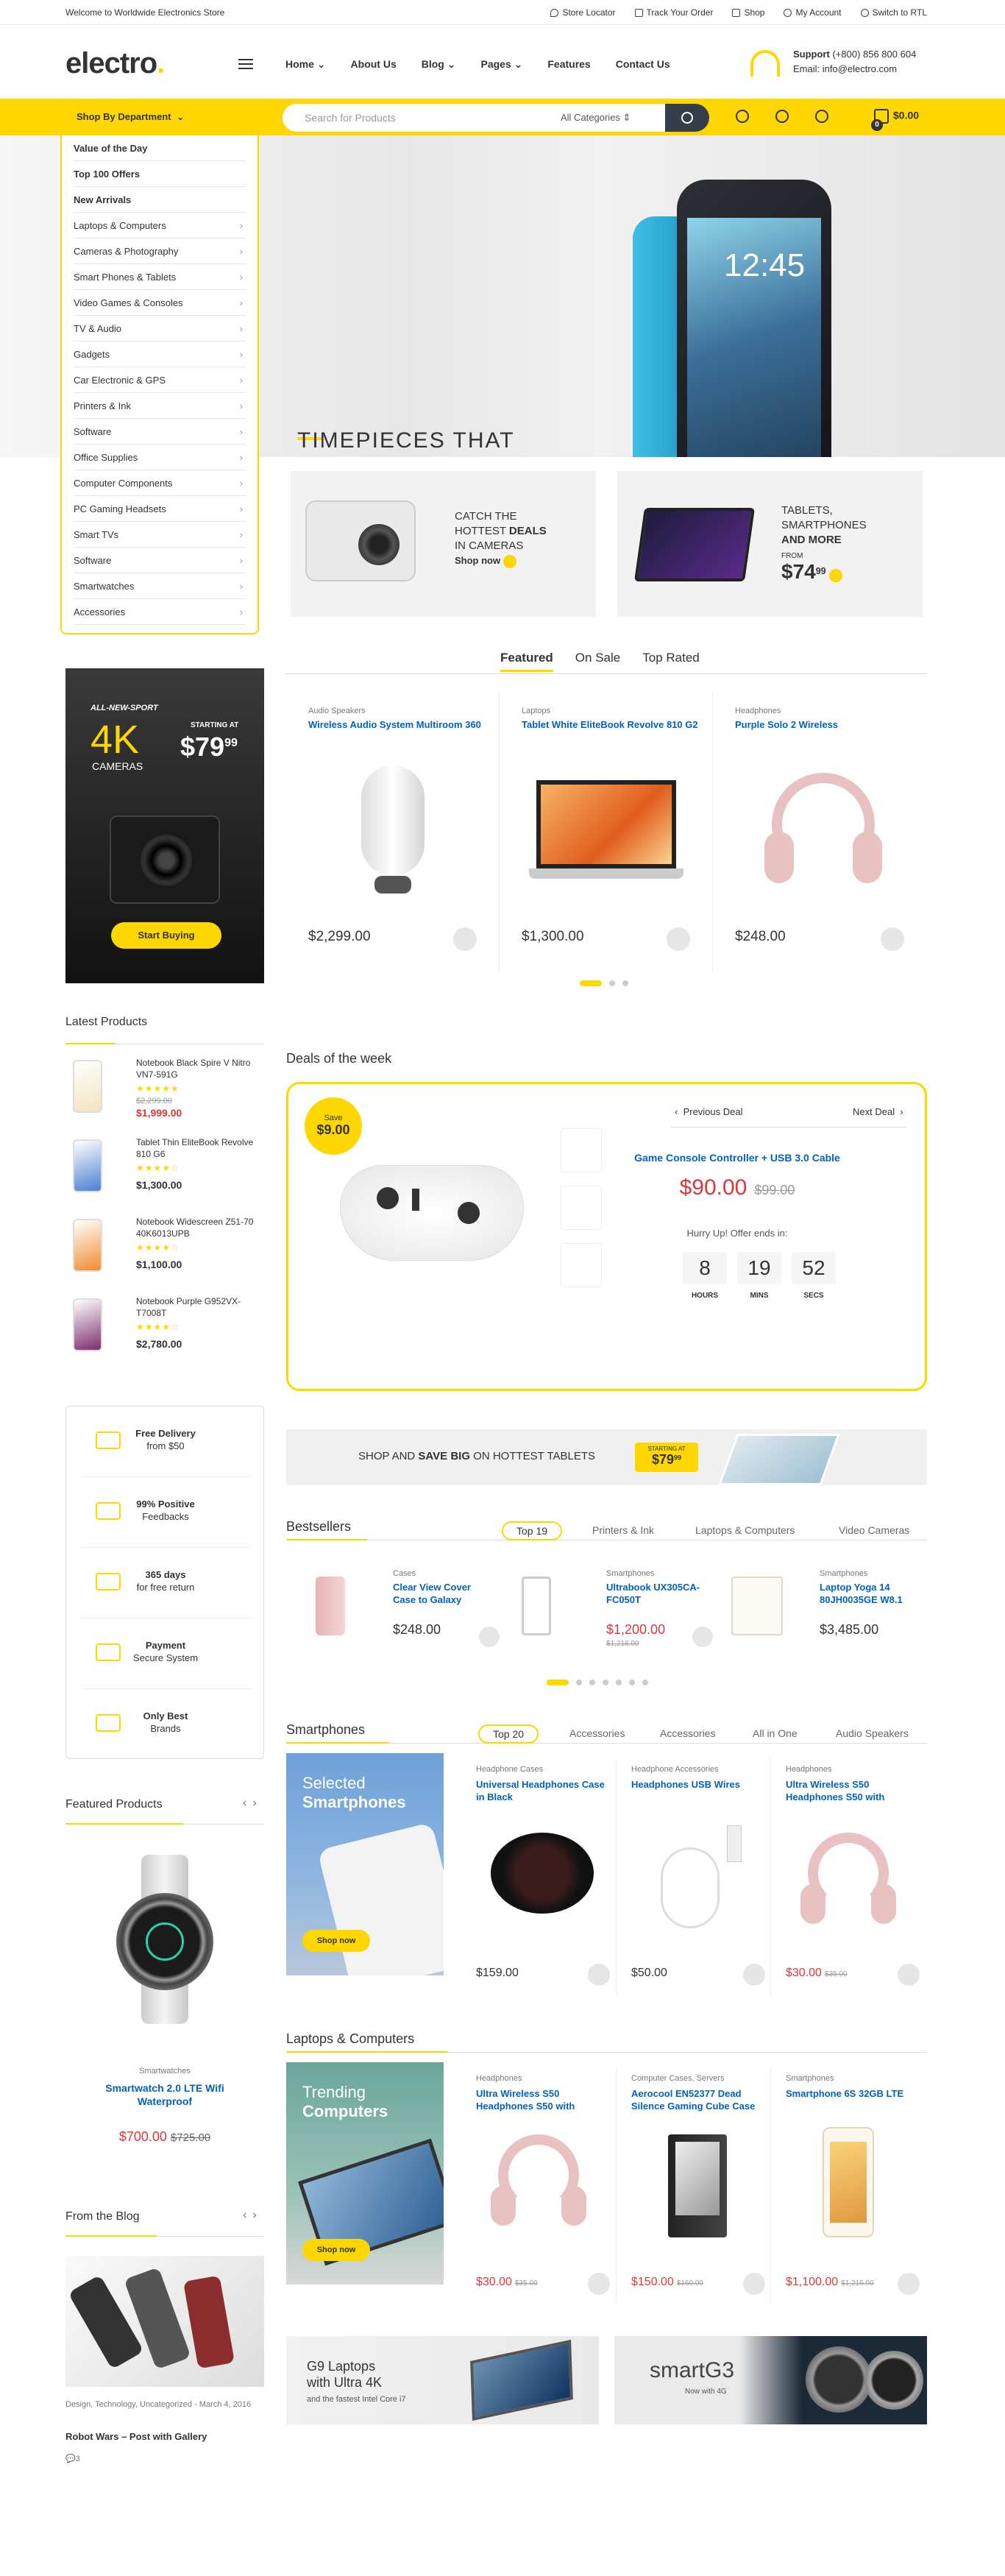 Image resolution: width=1005 pixels, height=2576 pixels. I want to click on tab-laptops: Laptops & Computers, so click(745, 1530).